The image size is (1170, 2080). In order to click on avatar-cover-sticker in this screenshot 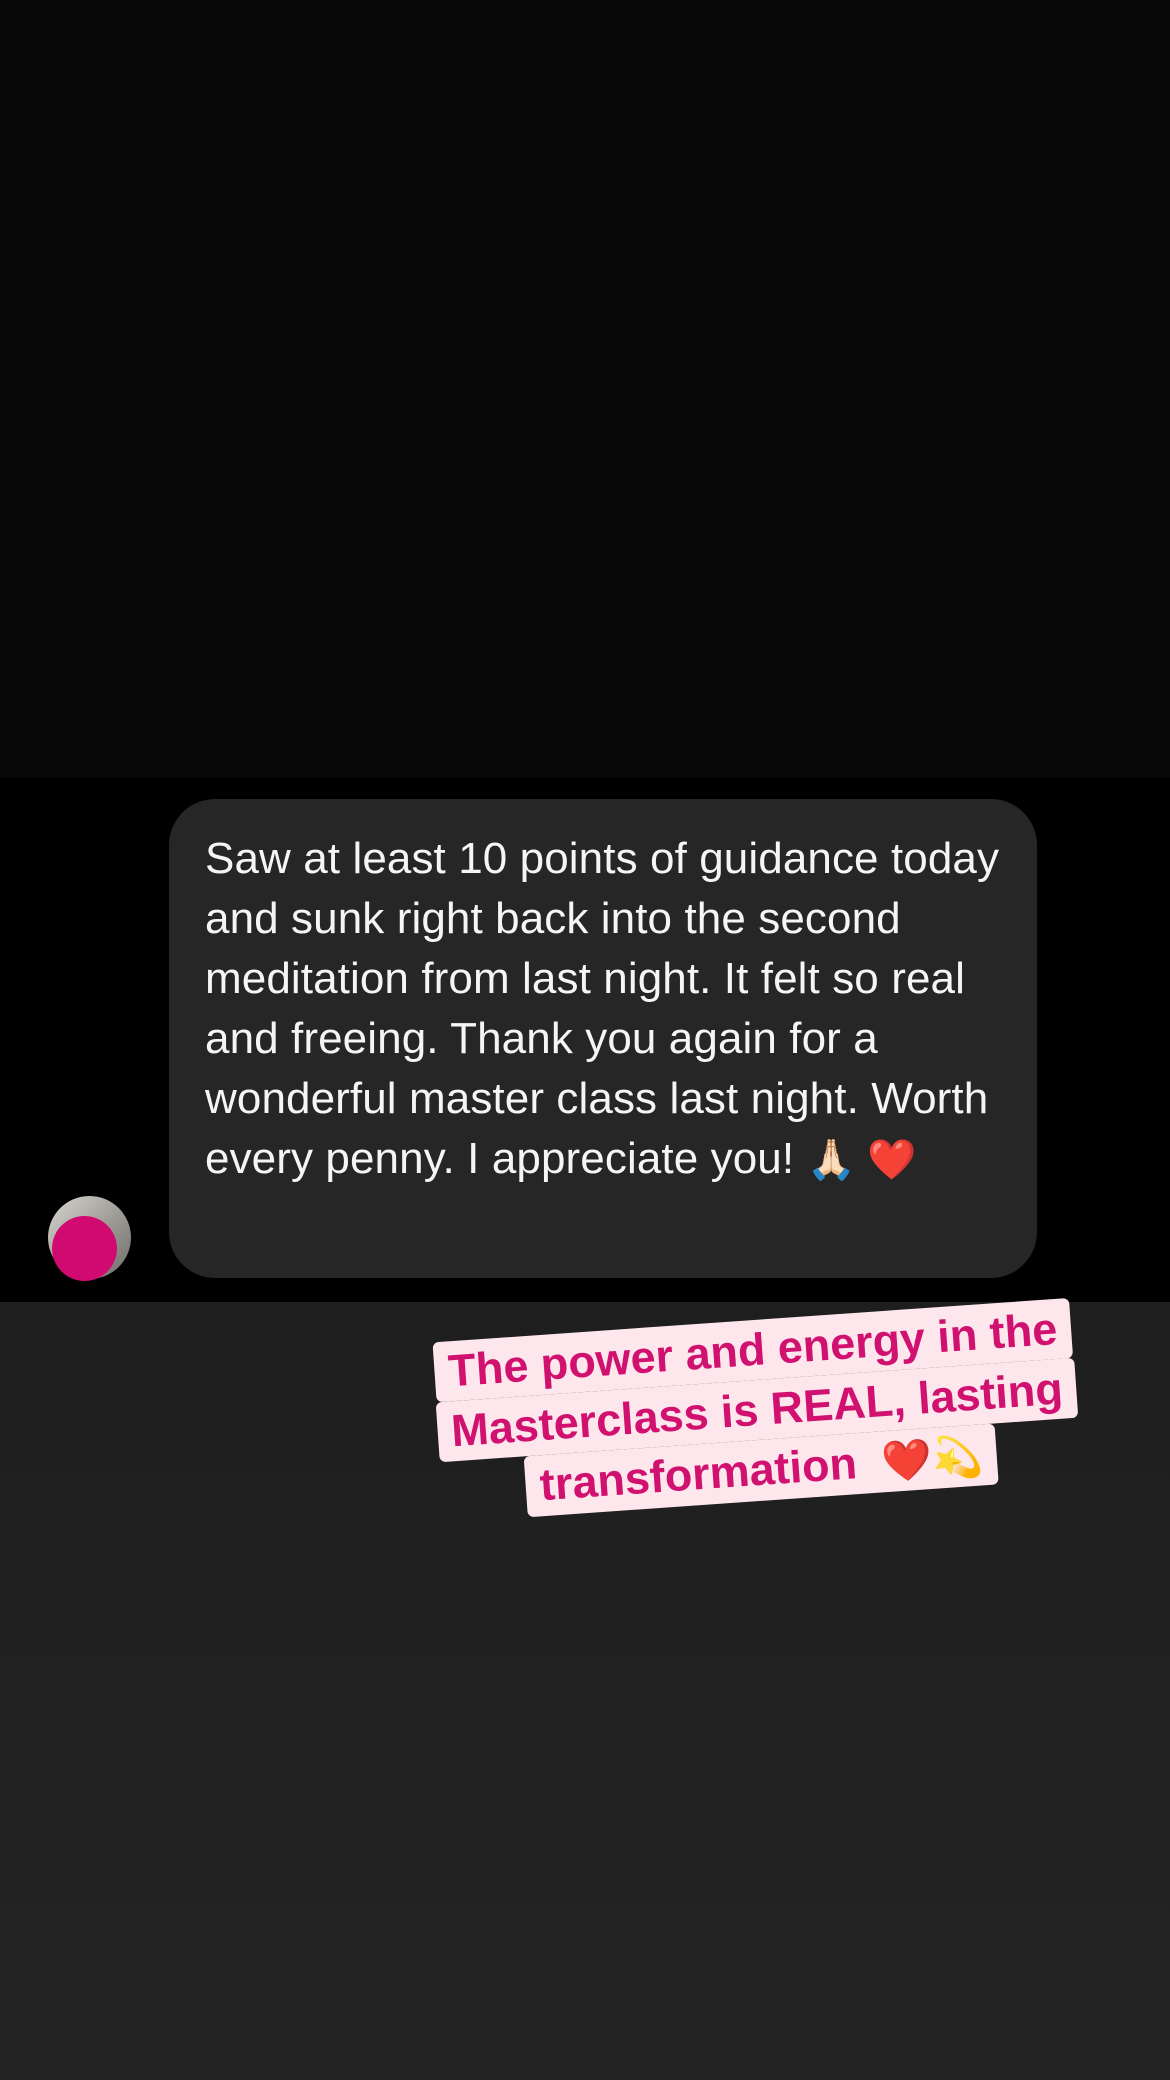, I will do `click(84, 1248)`.